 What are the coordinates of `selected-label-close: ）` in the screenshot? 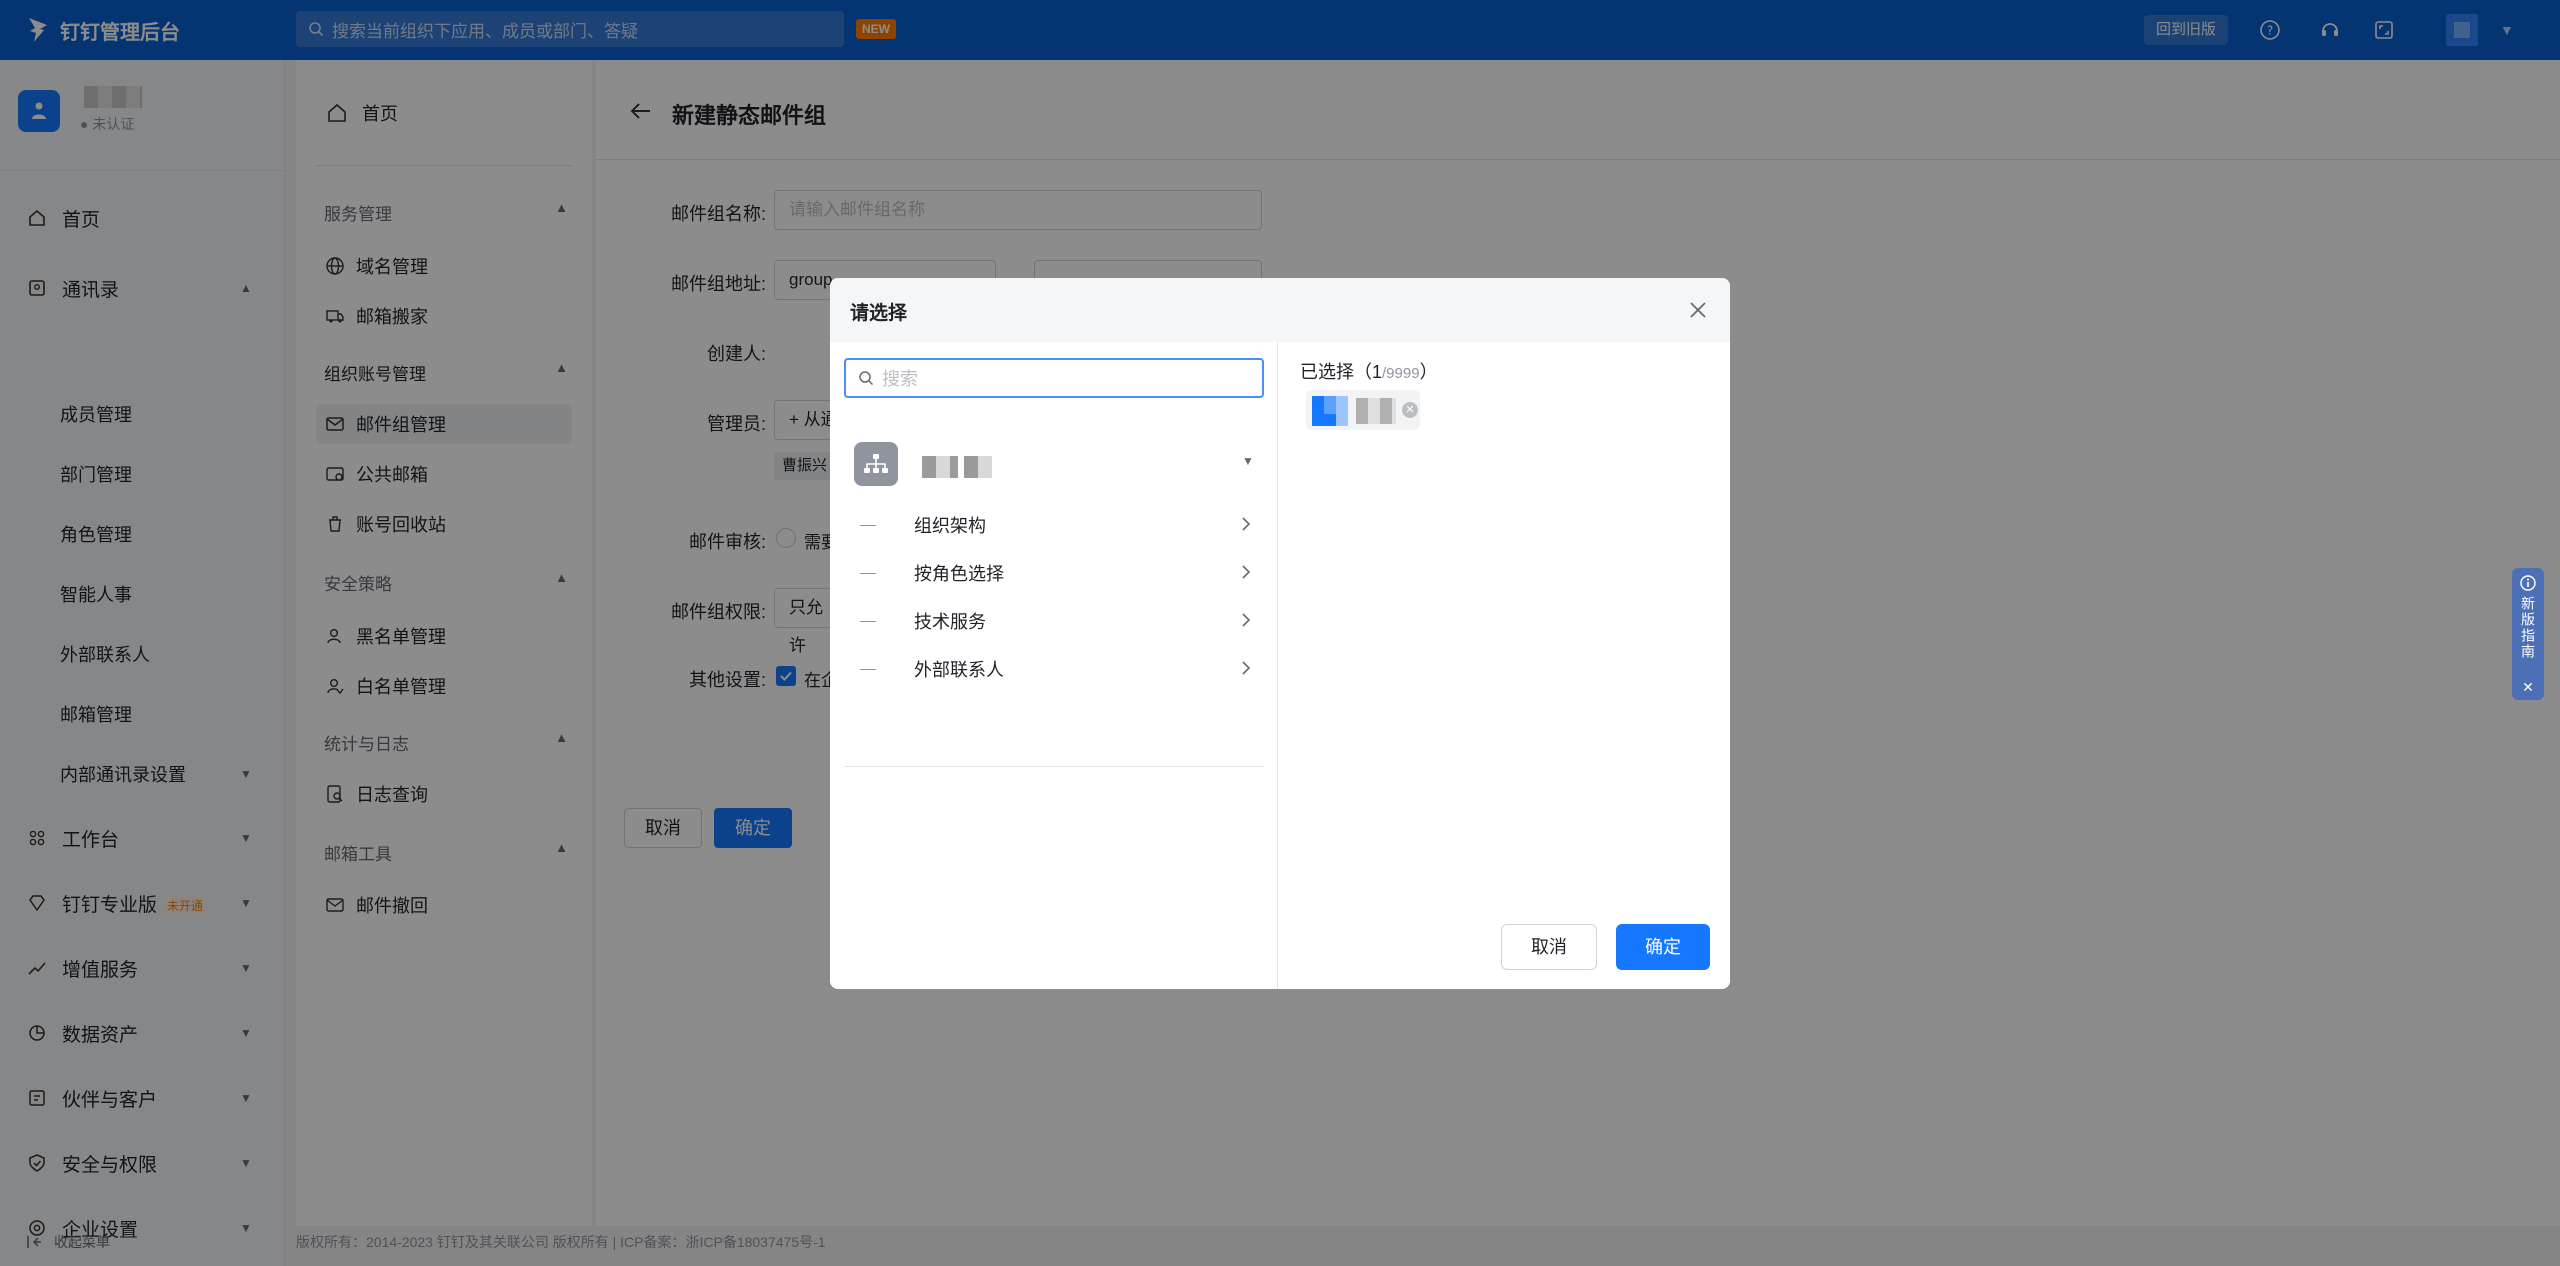 It's located at (1428, 372).